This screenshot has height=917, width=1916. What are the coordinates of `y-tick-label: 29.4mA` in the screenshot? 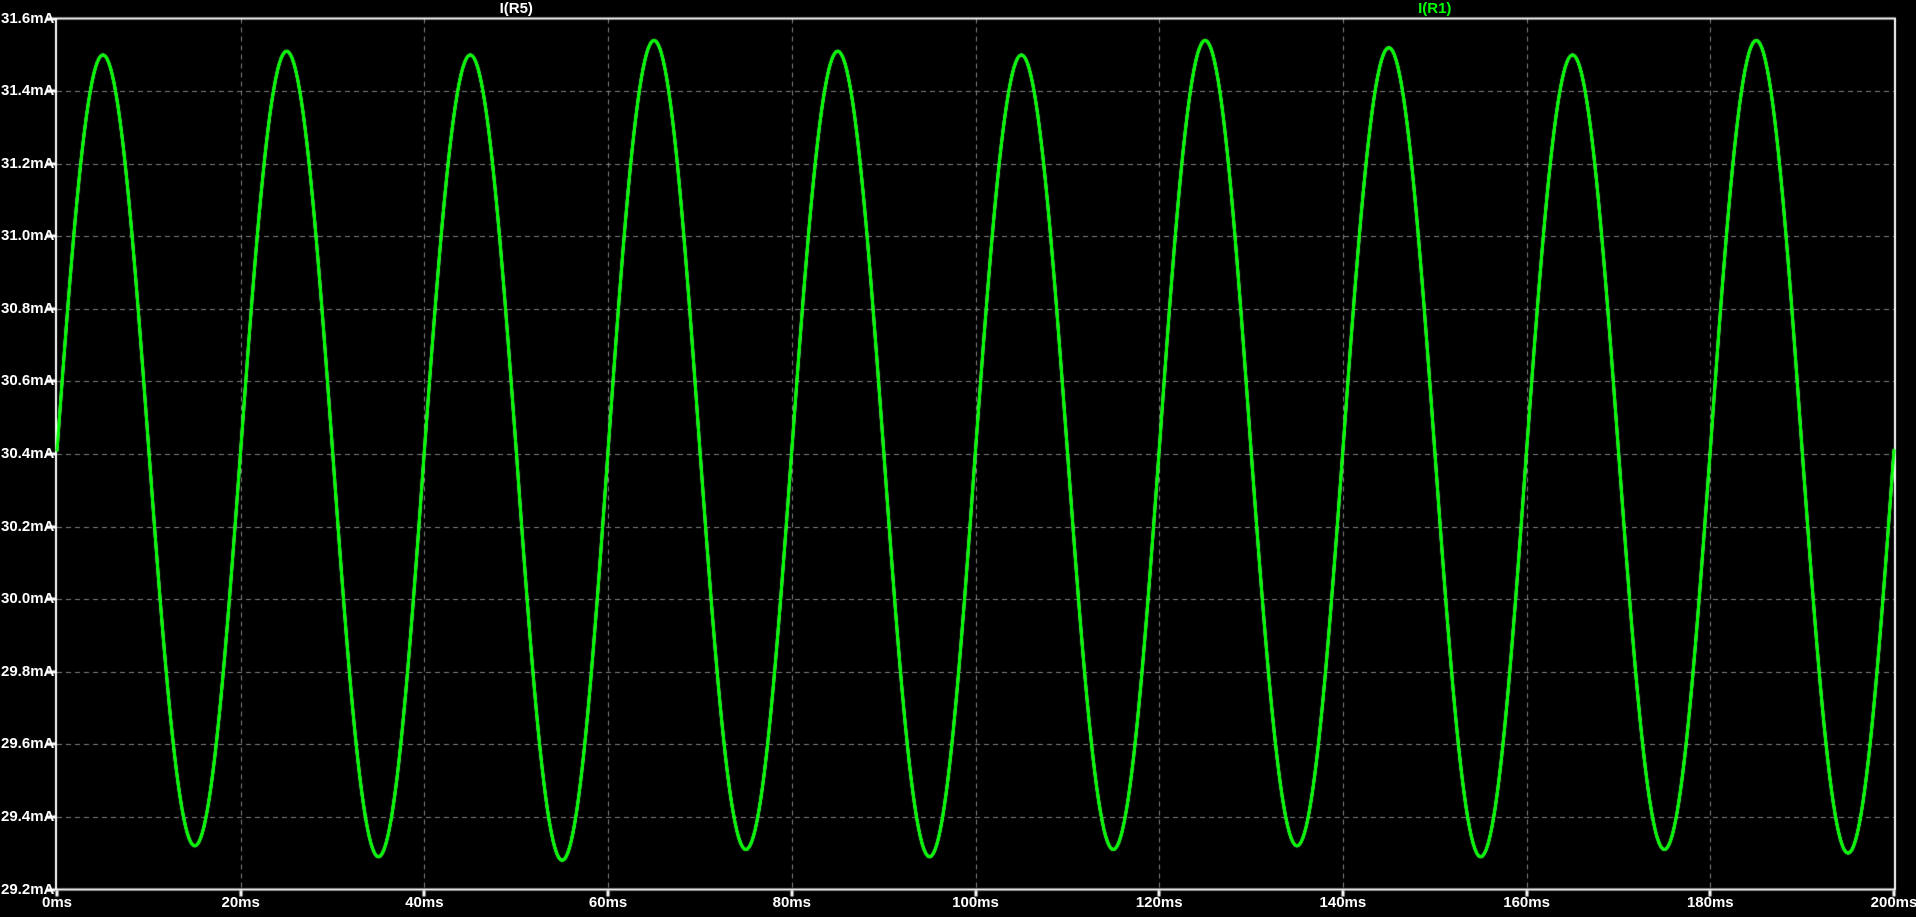 It's located at (28, 816).